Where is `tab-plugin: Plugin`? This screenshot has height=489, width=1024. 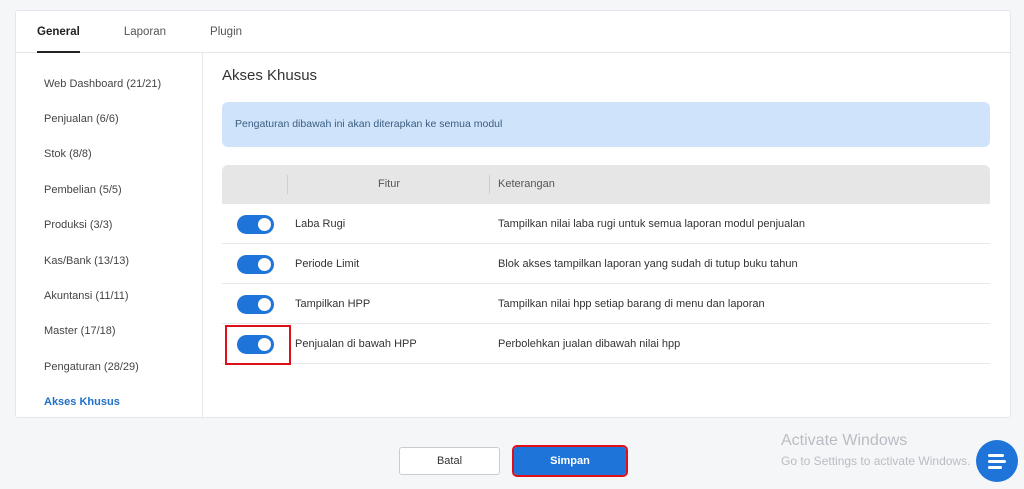
tab-plugin: Plugin is located at coordinates (226, 32).